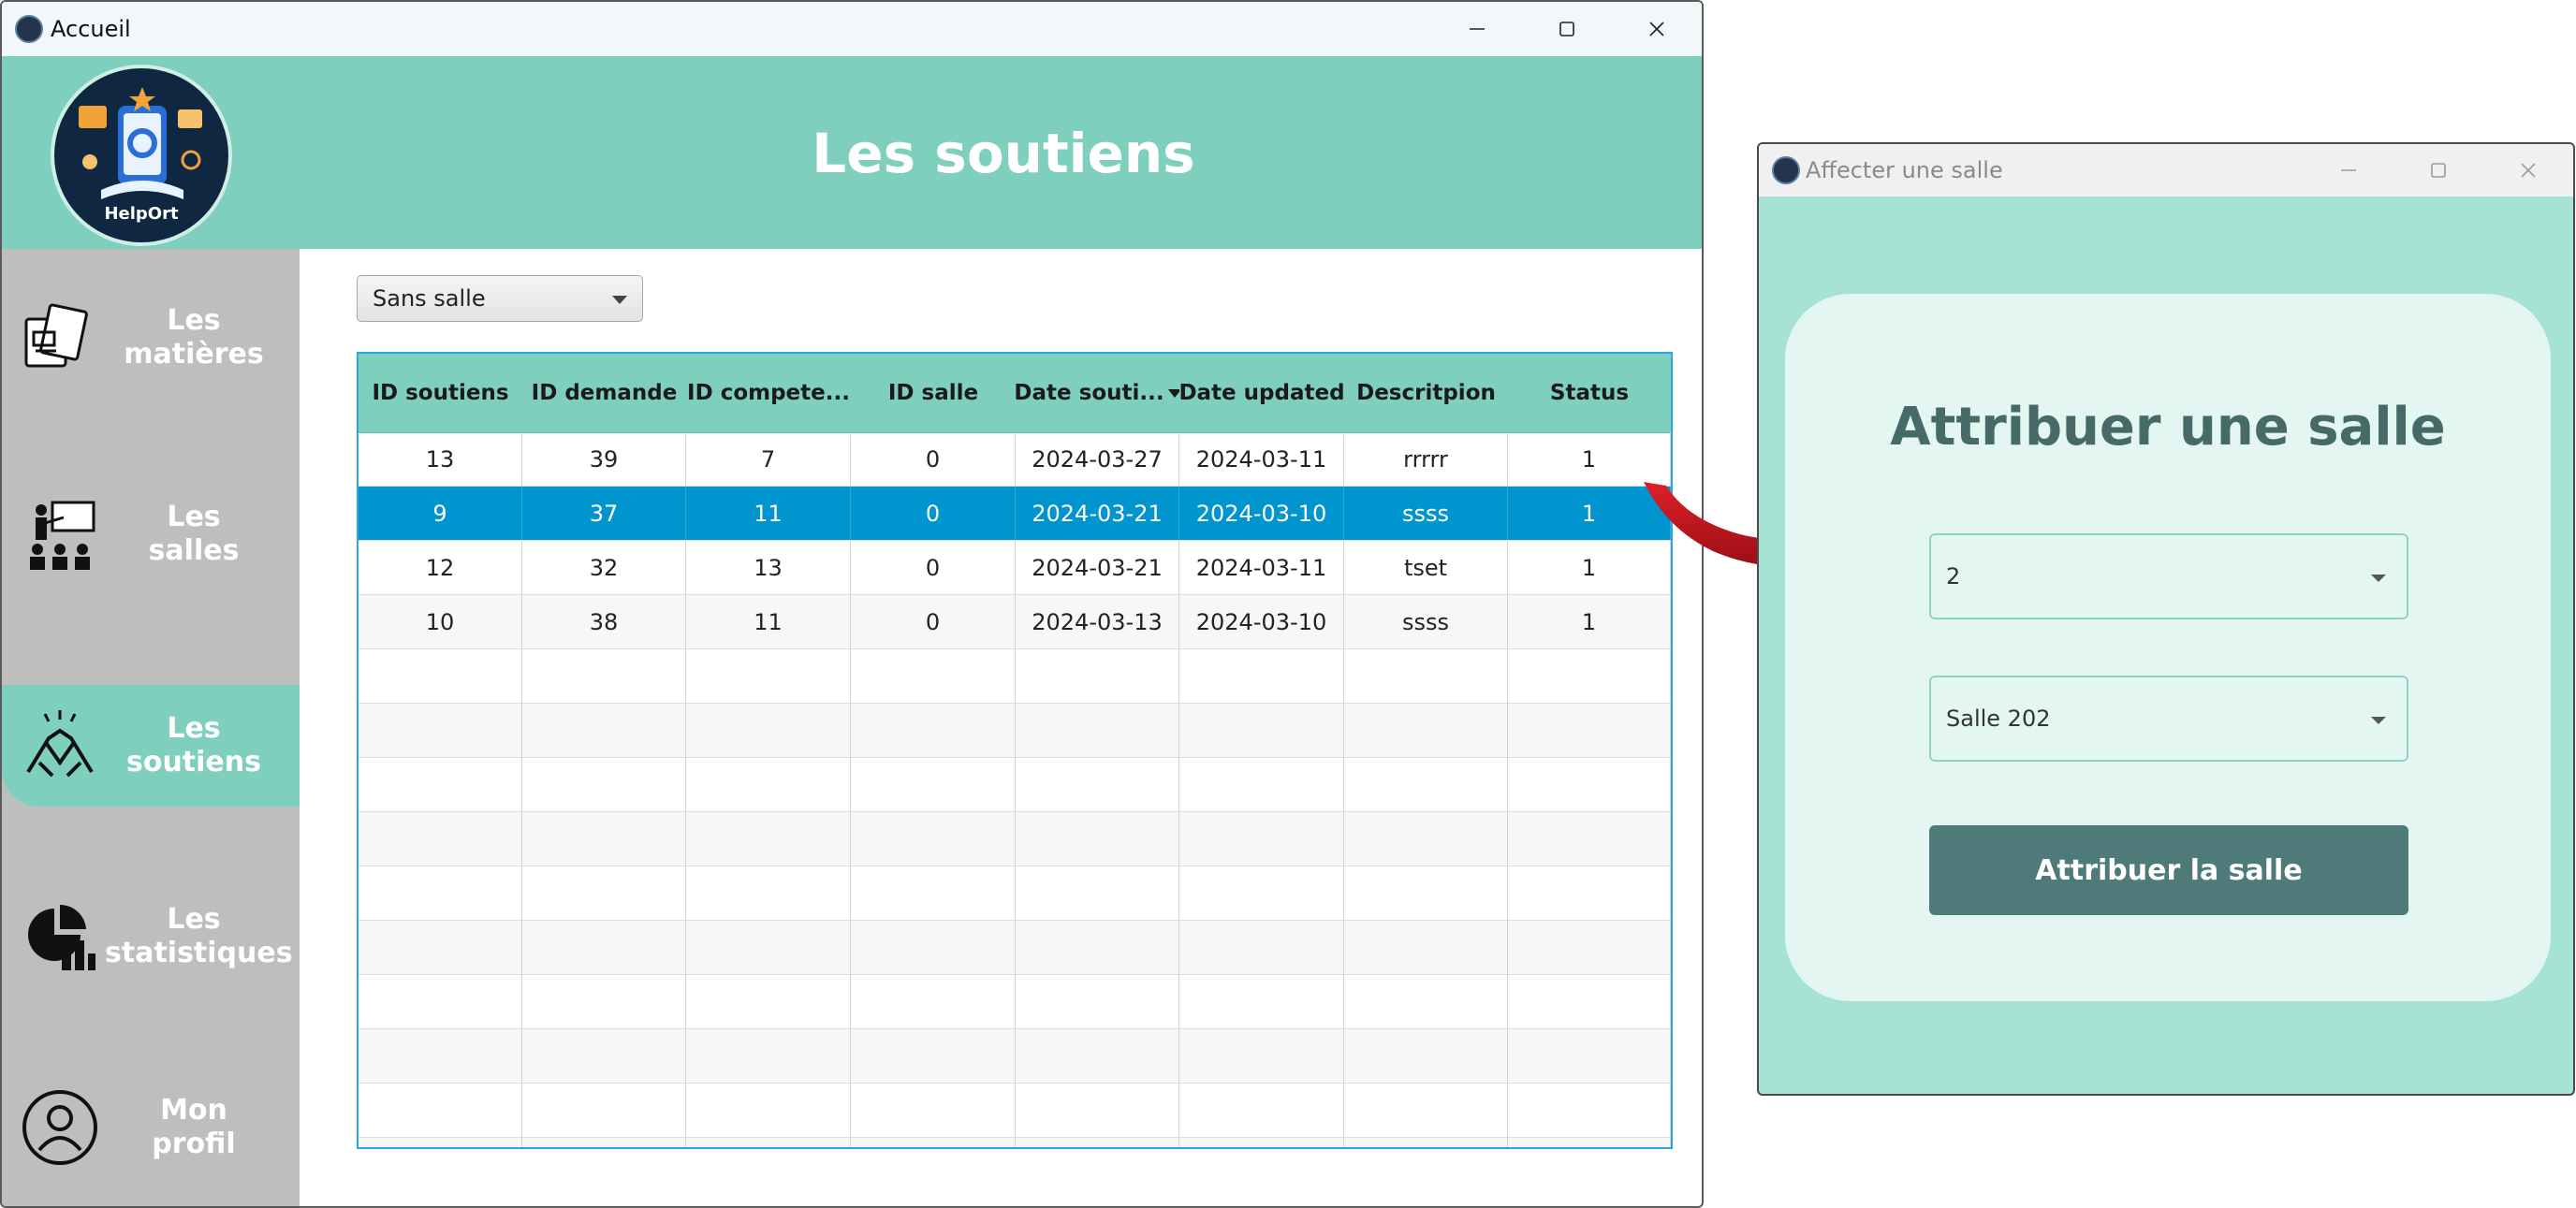  Describe the element at coordinates (604, 393) in the screenshot. I see `column-header: ID demande` at that location.